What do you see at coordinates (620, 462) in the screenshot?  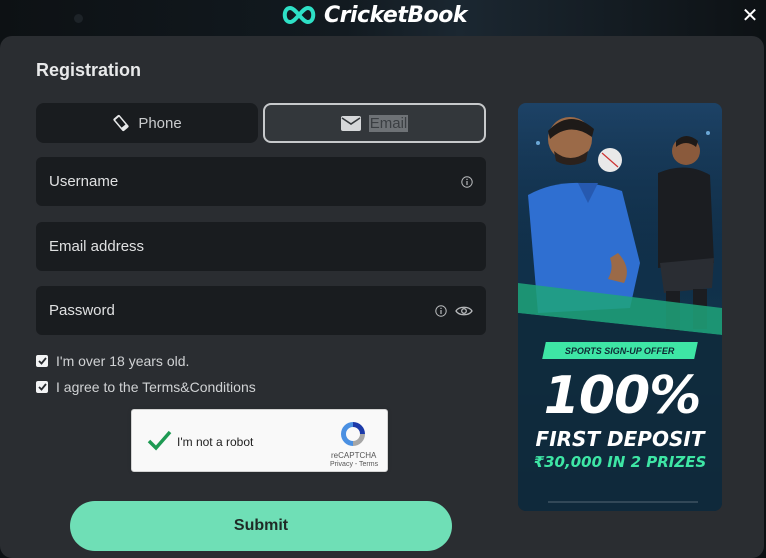 I see `promo-prize: ₹30,000 IN 2 PRIZES` at bounding box center [620, 462].